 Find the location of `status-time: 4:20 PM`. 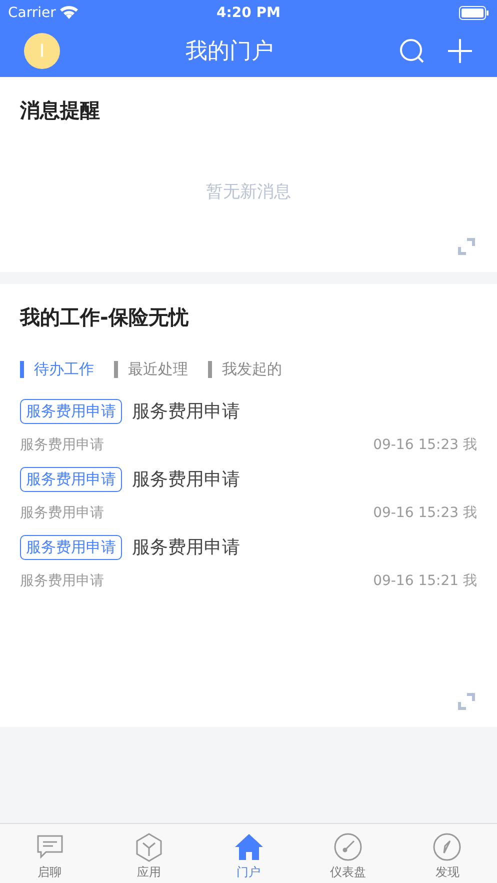

status-time: 4:20 PM is located at coordinates (248, 12).